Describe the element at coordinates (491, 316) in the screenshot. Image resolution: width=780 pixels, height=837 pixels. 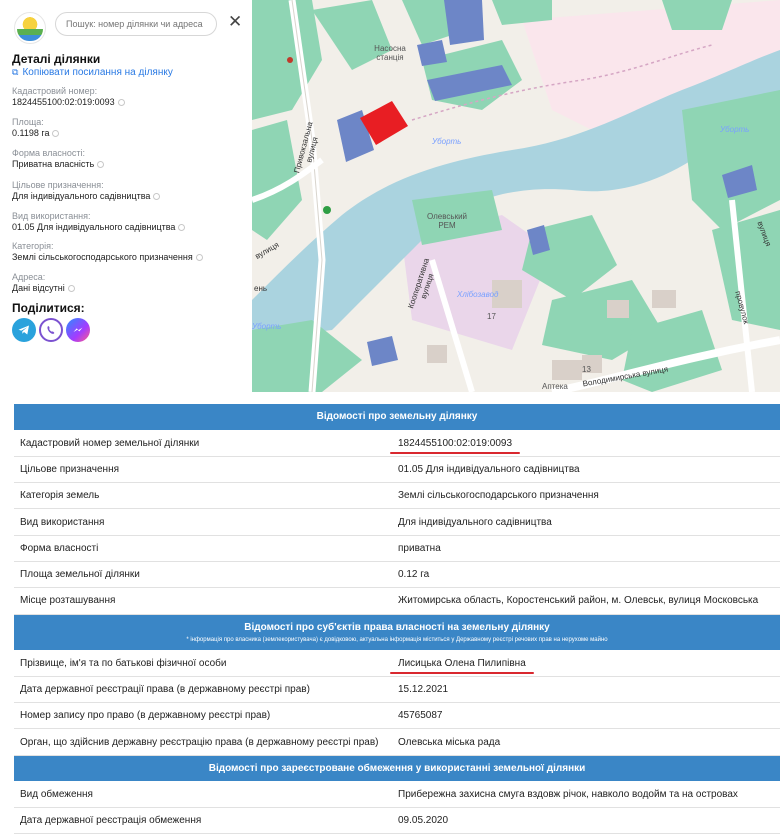
I see `map-label-number: 17` at that location.